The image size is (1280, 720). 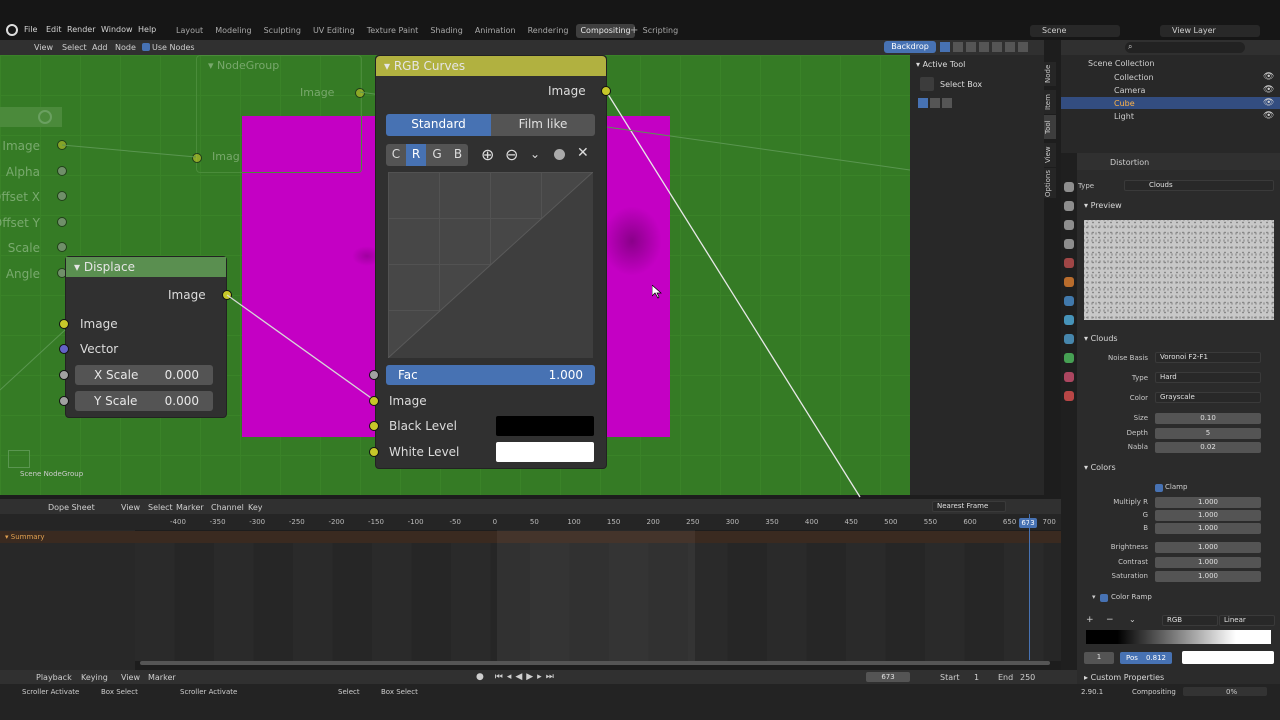 I want to click on fac-socket, so click(x=374, y=375).